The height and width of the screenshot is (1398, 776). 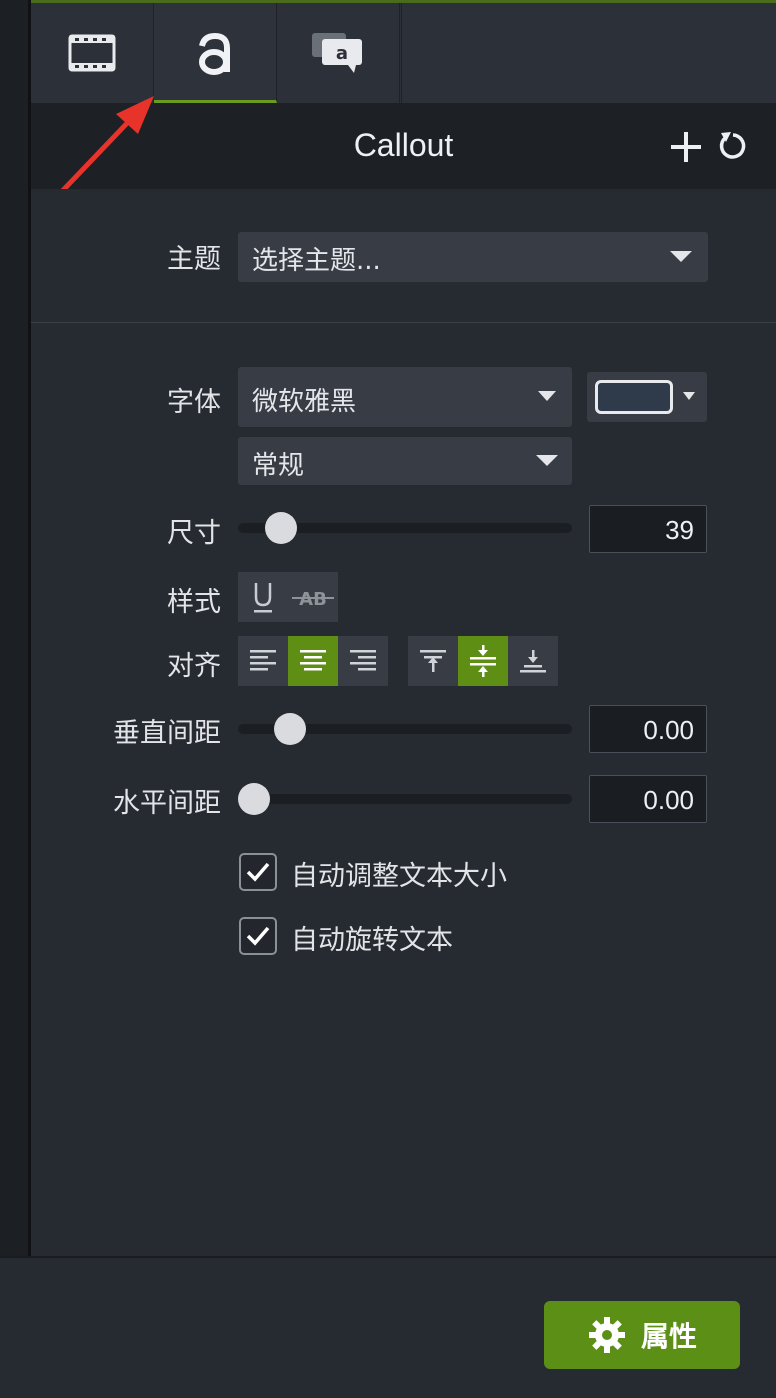 I want to click on align-bottom-icon, so click(x=533, y=661).